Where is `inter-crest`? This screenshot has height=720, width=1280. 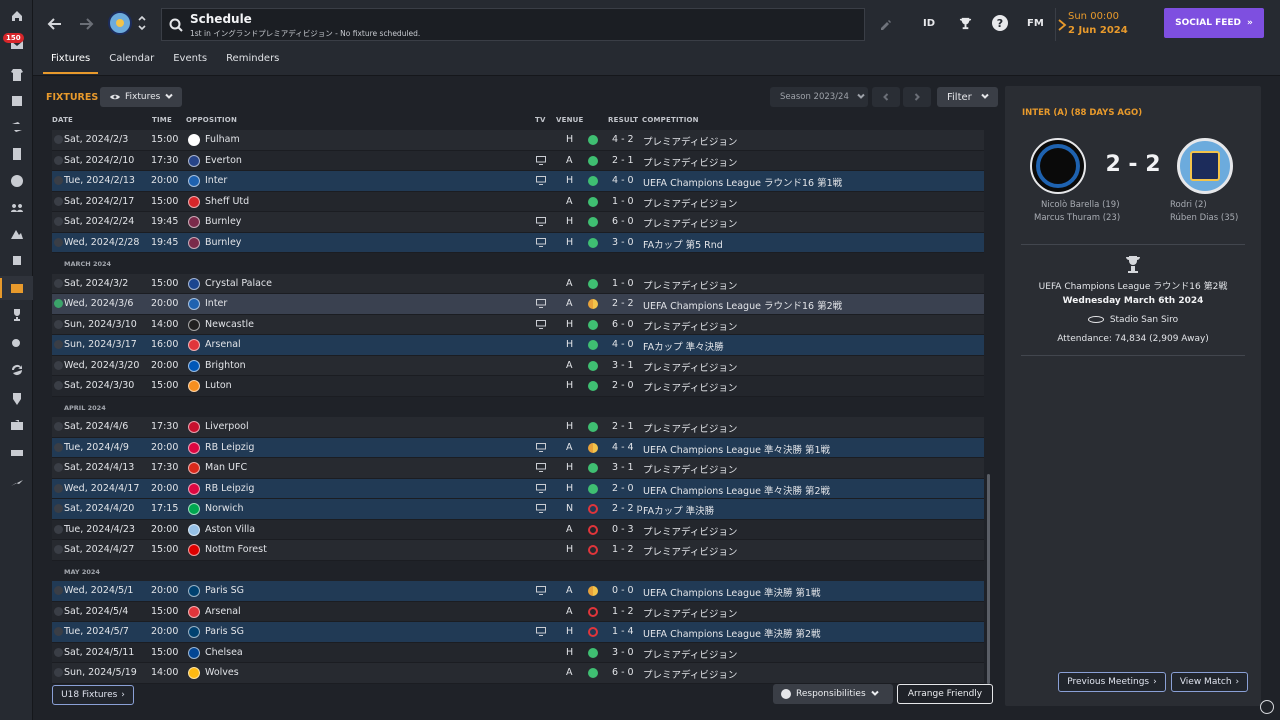
inter-crest is located at coordinates (1058, 166).